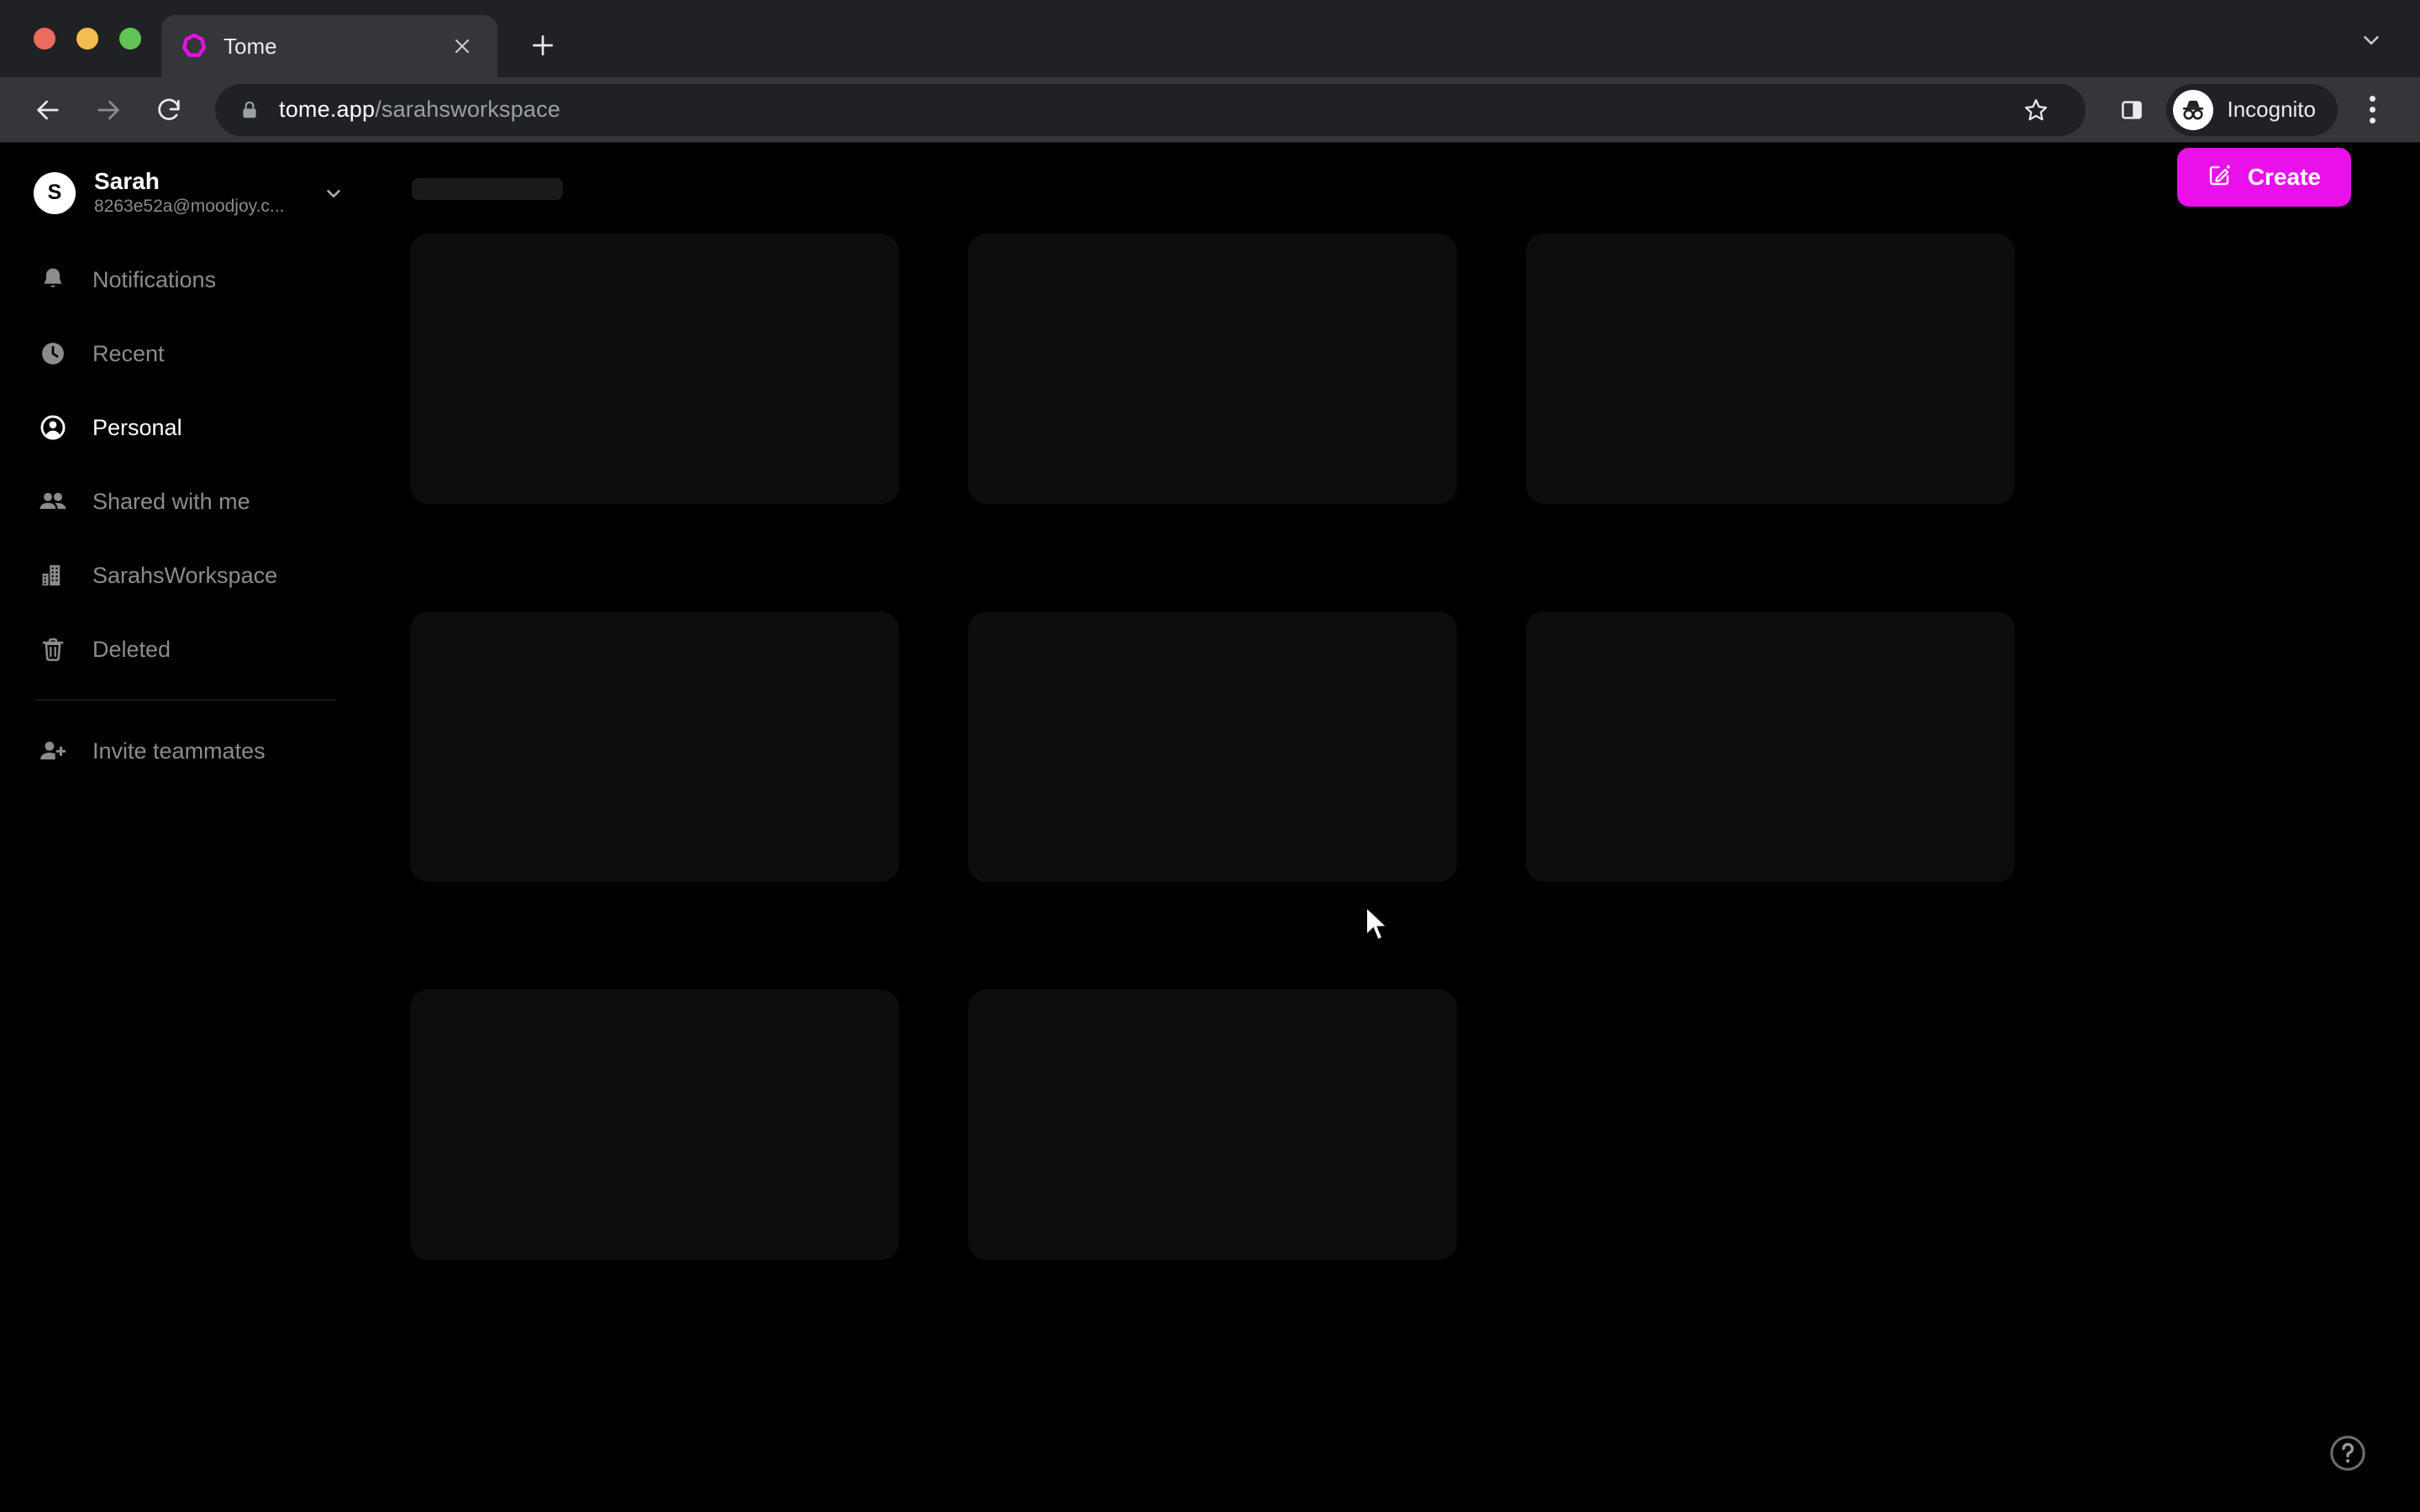 This screenshot has height=1512, width=2420. What do you see at coordinates (44, 39) in the screenshot?
I see `close-window-button` at bounding box center [44, 39].